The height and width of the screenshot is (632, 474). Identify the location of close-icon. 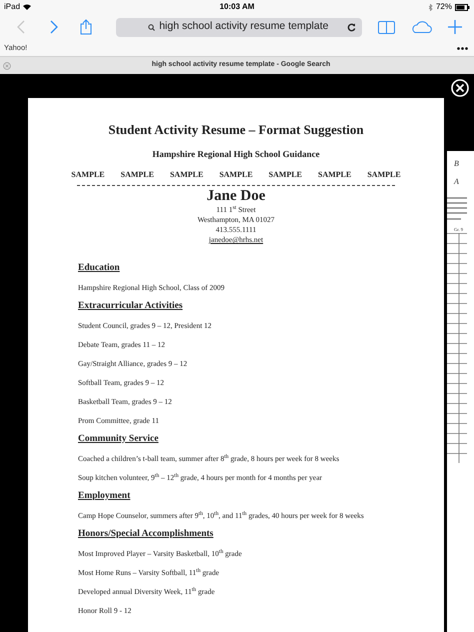
(460, 88).